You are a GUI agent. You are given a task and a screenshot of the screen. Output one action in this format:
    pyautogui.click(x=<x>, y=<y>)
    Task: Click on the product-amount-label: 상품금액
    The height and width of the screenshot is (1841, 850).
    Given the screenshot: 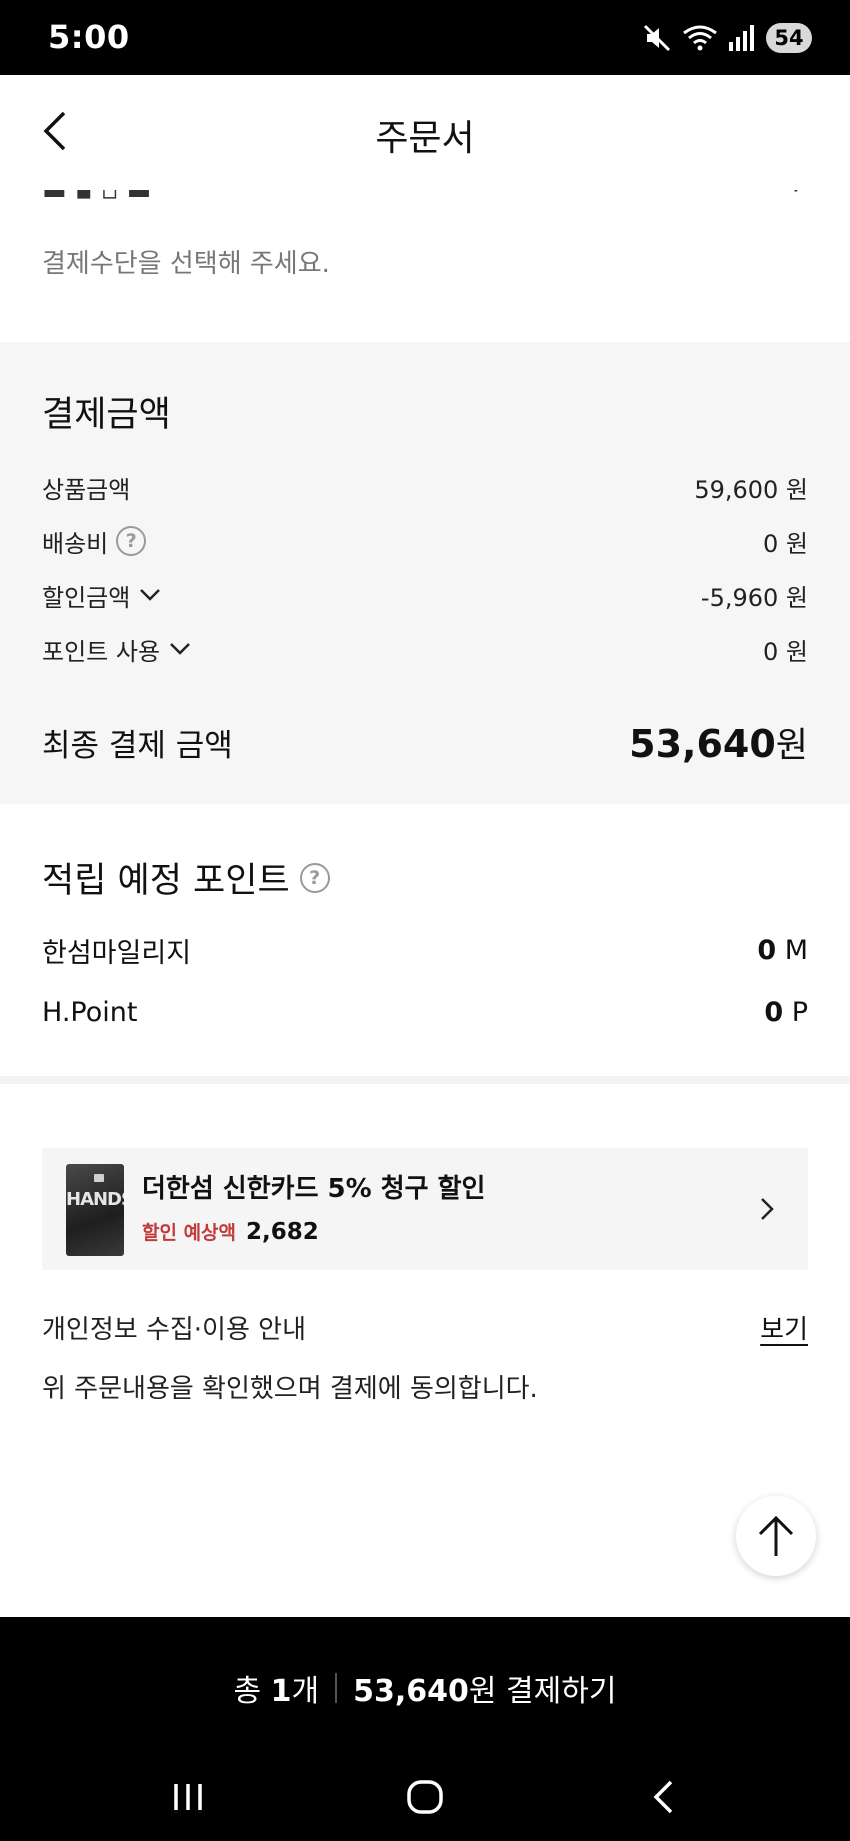 What is the action you would take?
    pyautogui.click(x=86, y=489)
    